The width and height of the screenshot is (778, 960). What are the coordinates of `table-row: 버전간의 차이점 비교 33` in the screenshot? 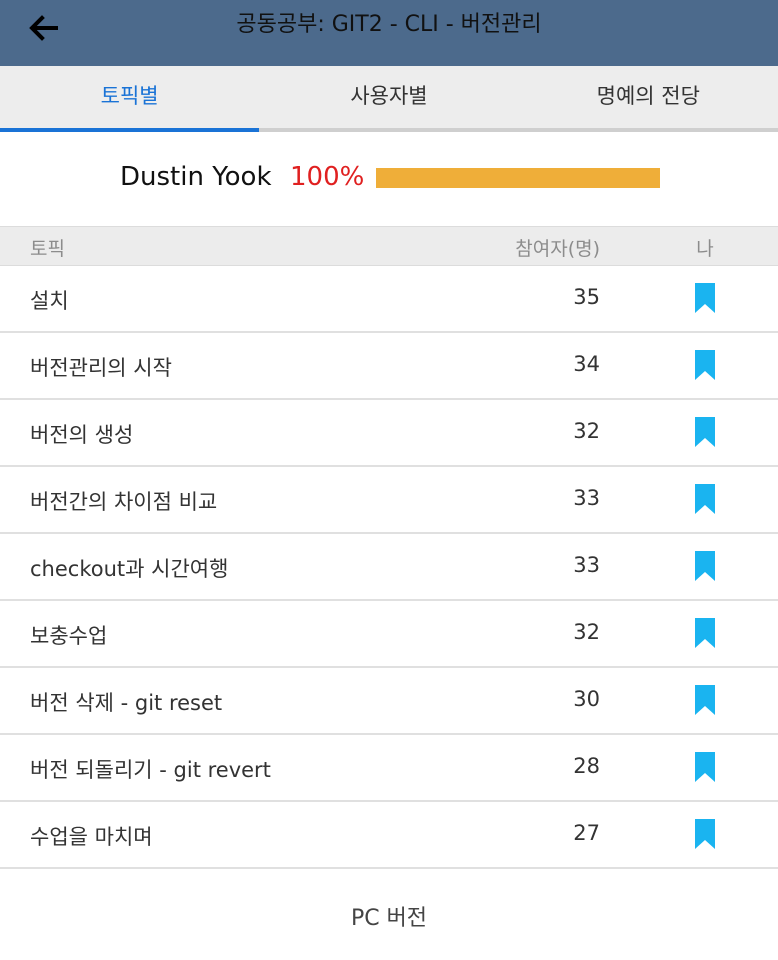 It's located at (389, 500).